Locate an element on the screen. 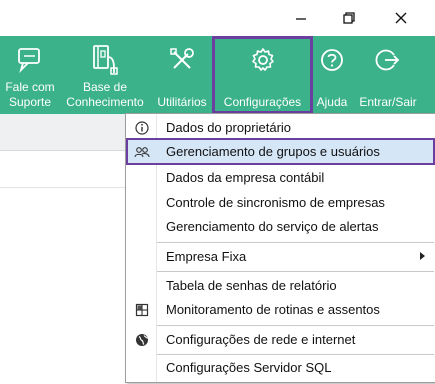 This screenshot has height=384, width=435. menu-item-label: Tabela de senhas de relatório is located at coordinates (251, 285).